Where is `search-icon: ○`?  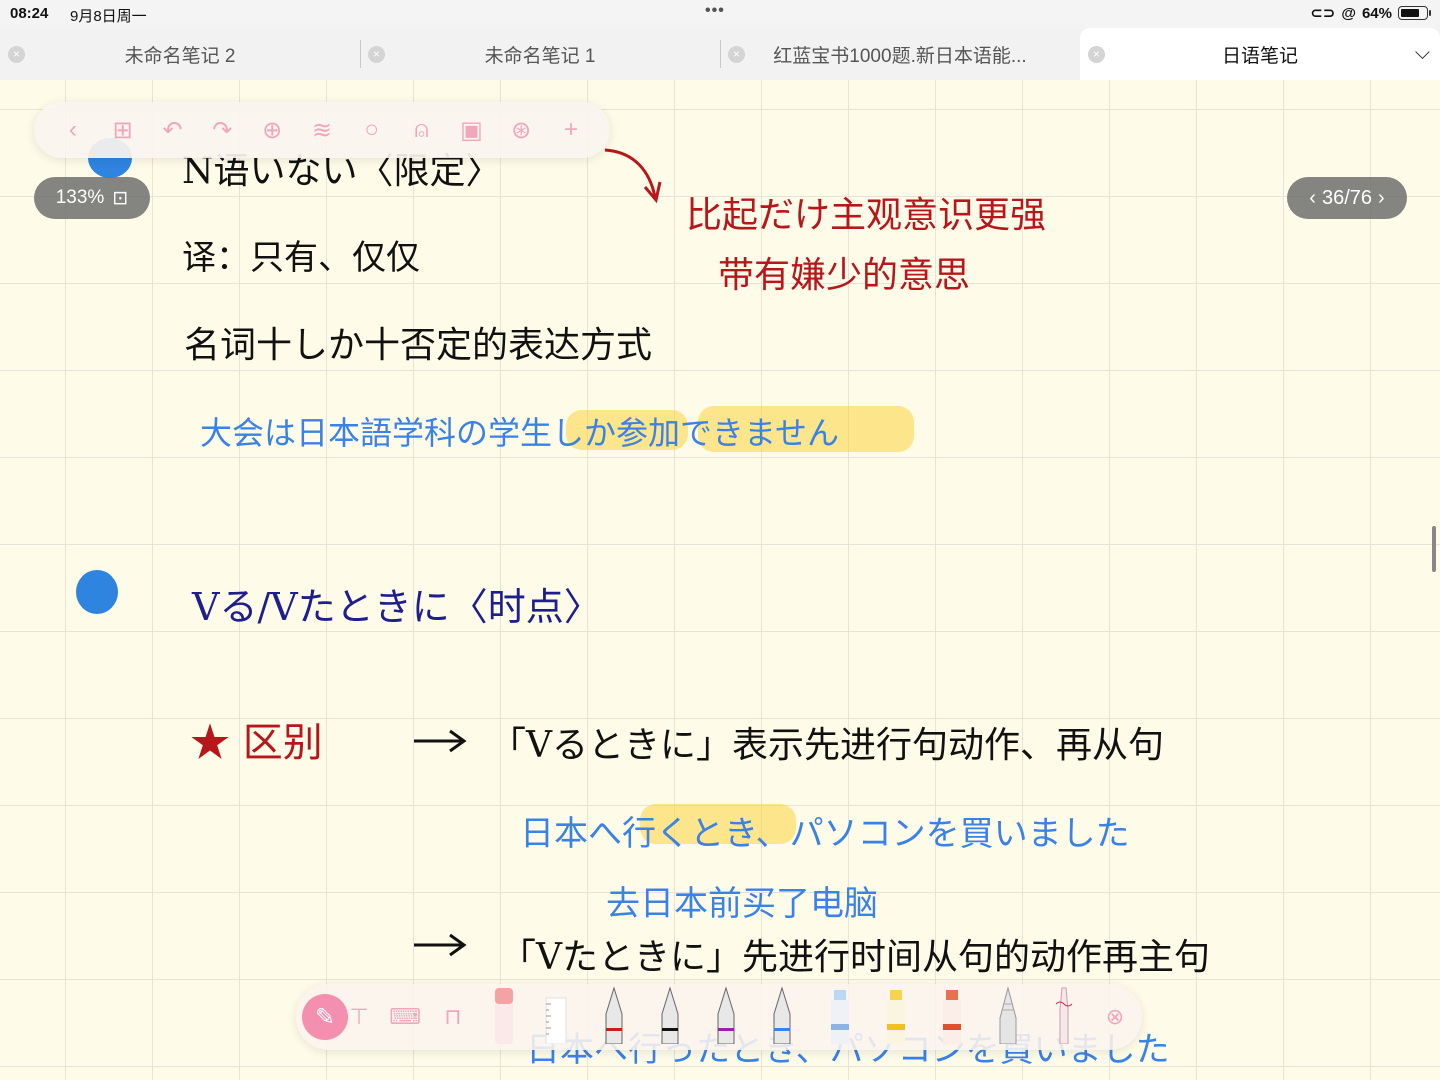 search-icon: ○ is located at coordinates (372, 130).